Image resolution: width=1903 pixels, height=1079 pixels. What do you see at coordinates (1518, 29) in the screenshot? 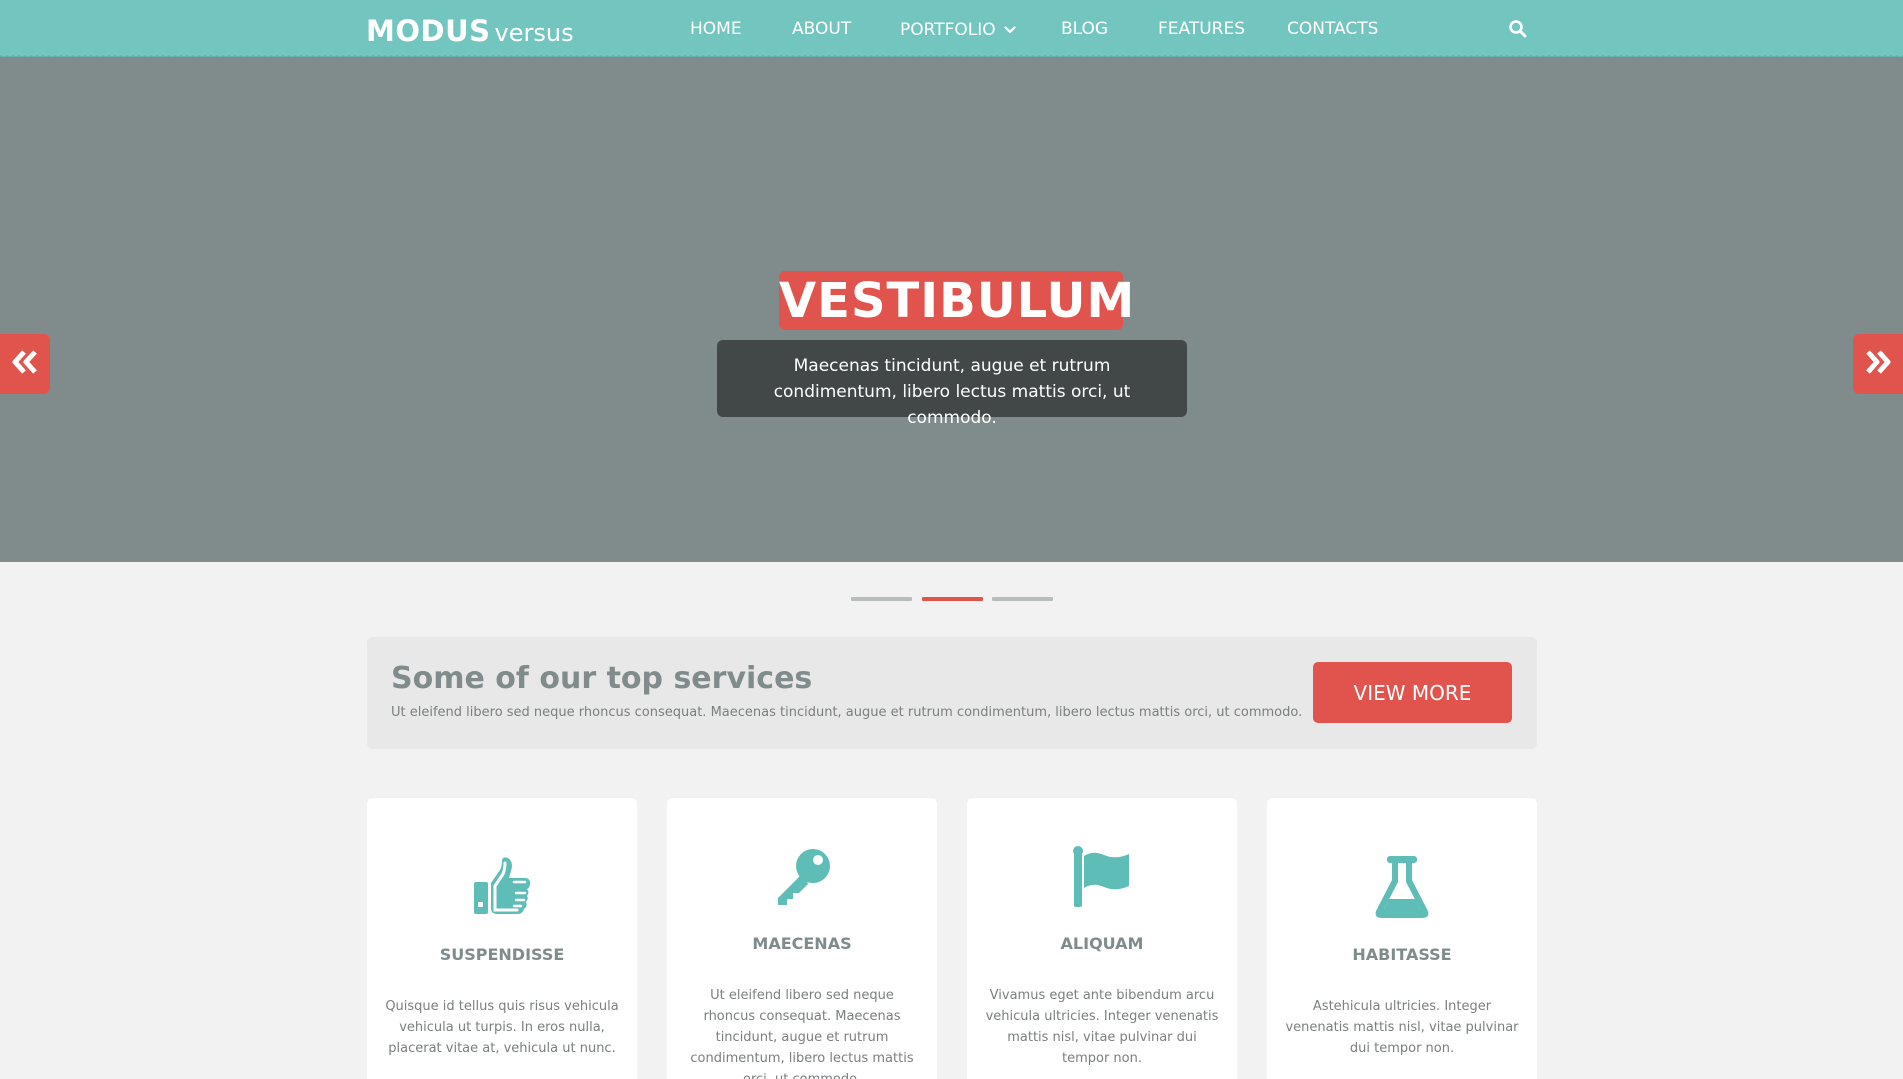
I see `search-icon` at bounding box center [1518, 29].